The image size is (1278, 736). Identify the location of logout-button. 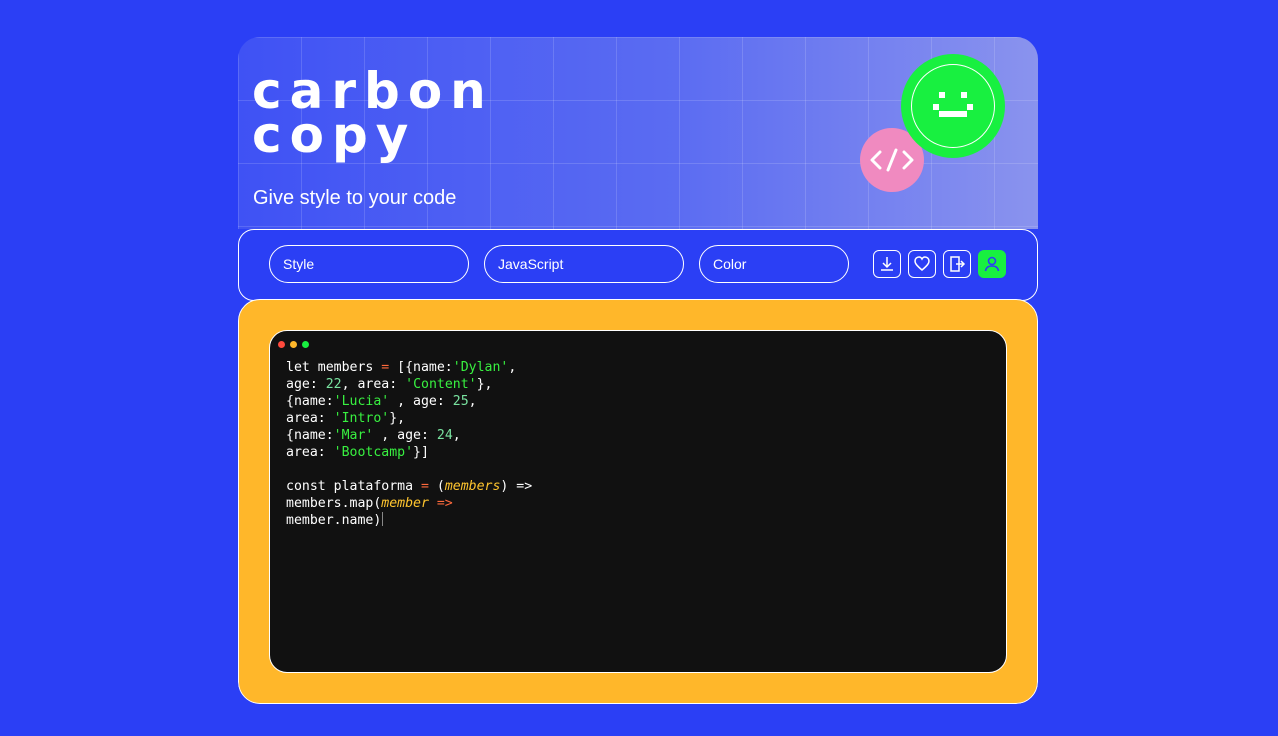
(957, 264).